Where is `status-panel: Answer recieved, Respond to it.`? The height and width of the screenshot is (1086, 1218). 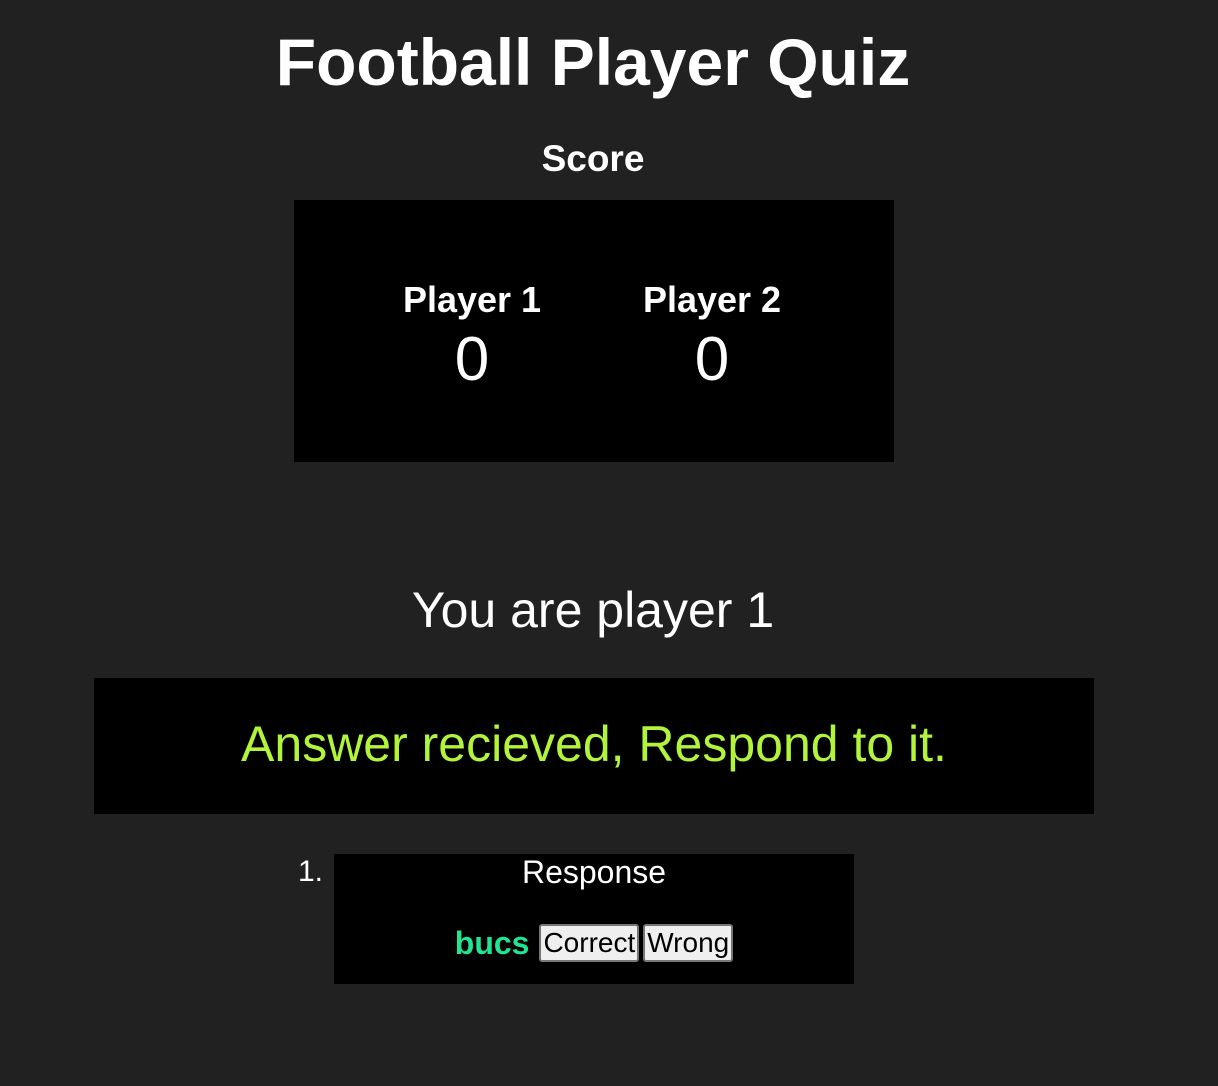 status-panel: Answer recieved, Respond to it. is located at coordinates (594, 746).